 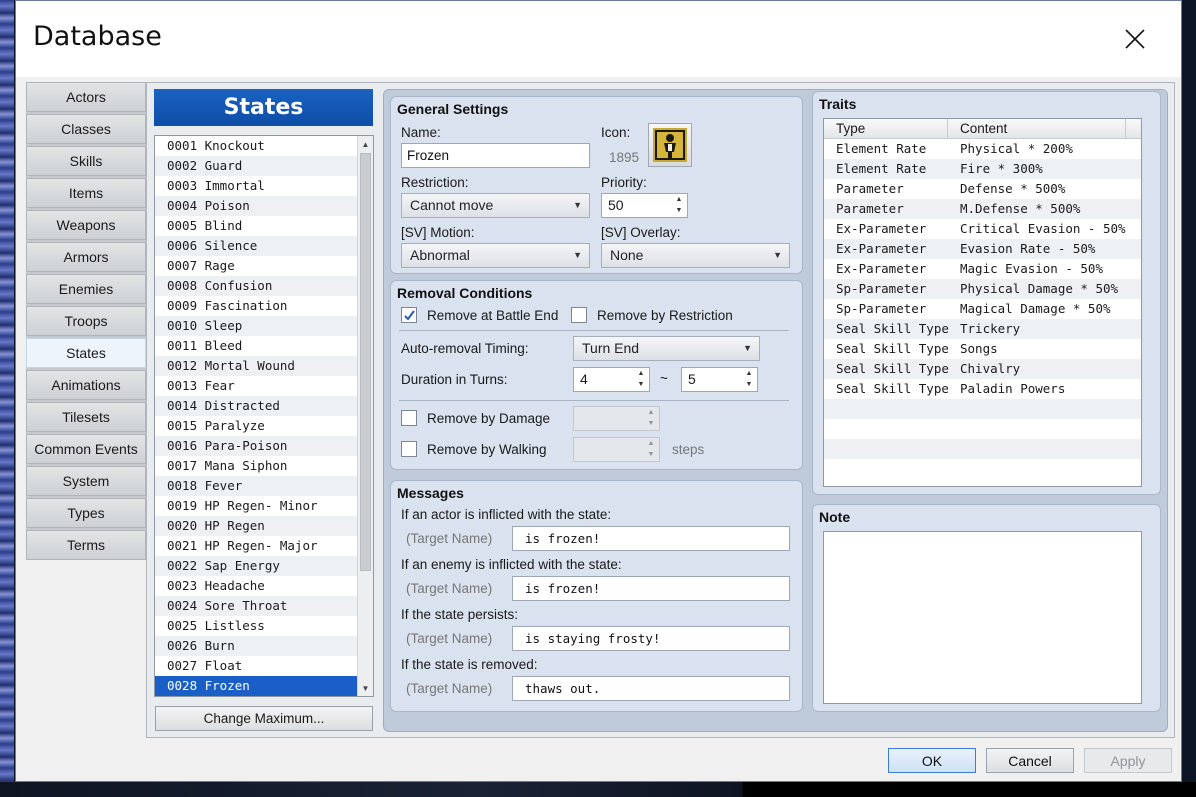 What do you see at coordinates (409, 418) in the screenshot?
I see `damage-checkbox` at bounding box center [409, 418].